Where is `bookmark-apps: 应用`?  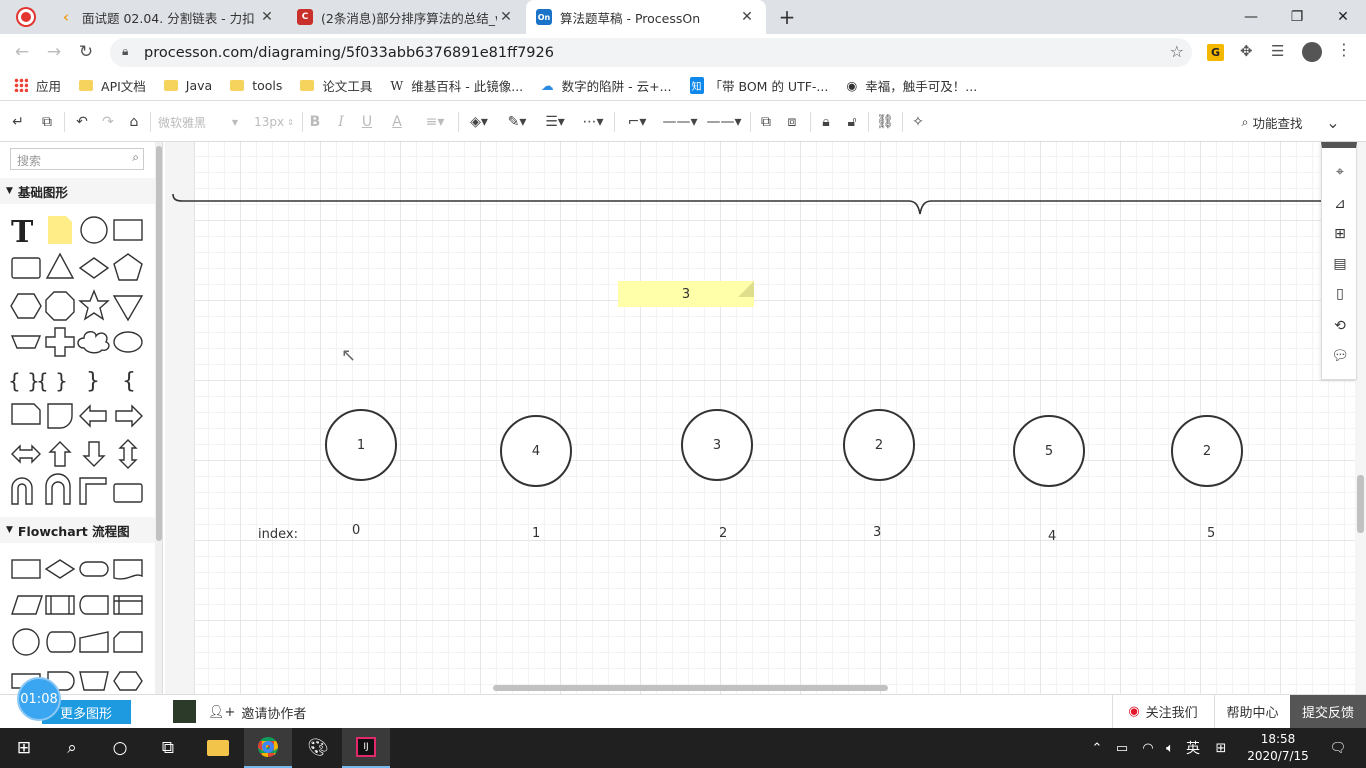 bookmark-apps: 应用 is located at coordinates (37, 85).